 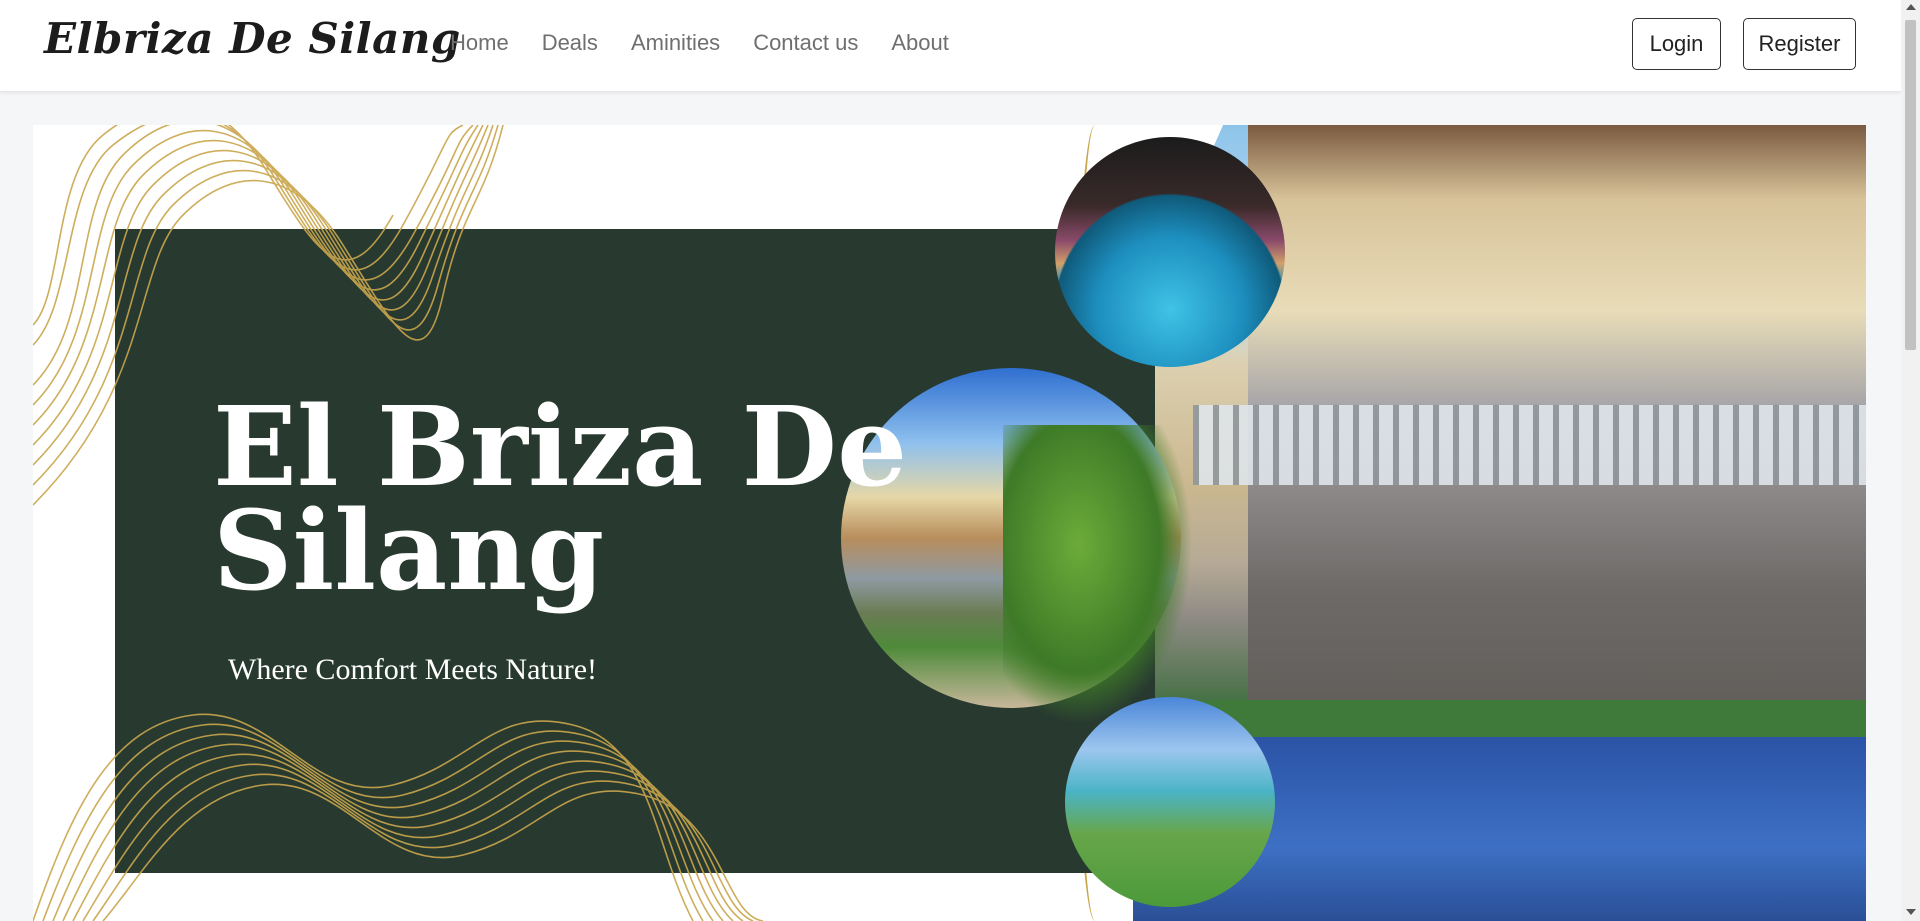 What do you see at coordinates (1911, 7) in the screenshot?
I see `scroll-up-arrow-icon` at bounding box center [1911, 7].